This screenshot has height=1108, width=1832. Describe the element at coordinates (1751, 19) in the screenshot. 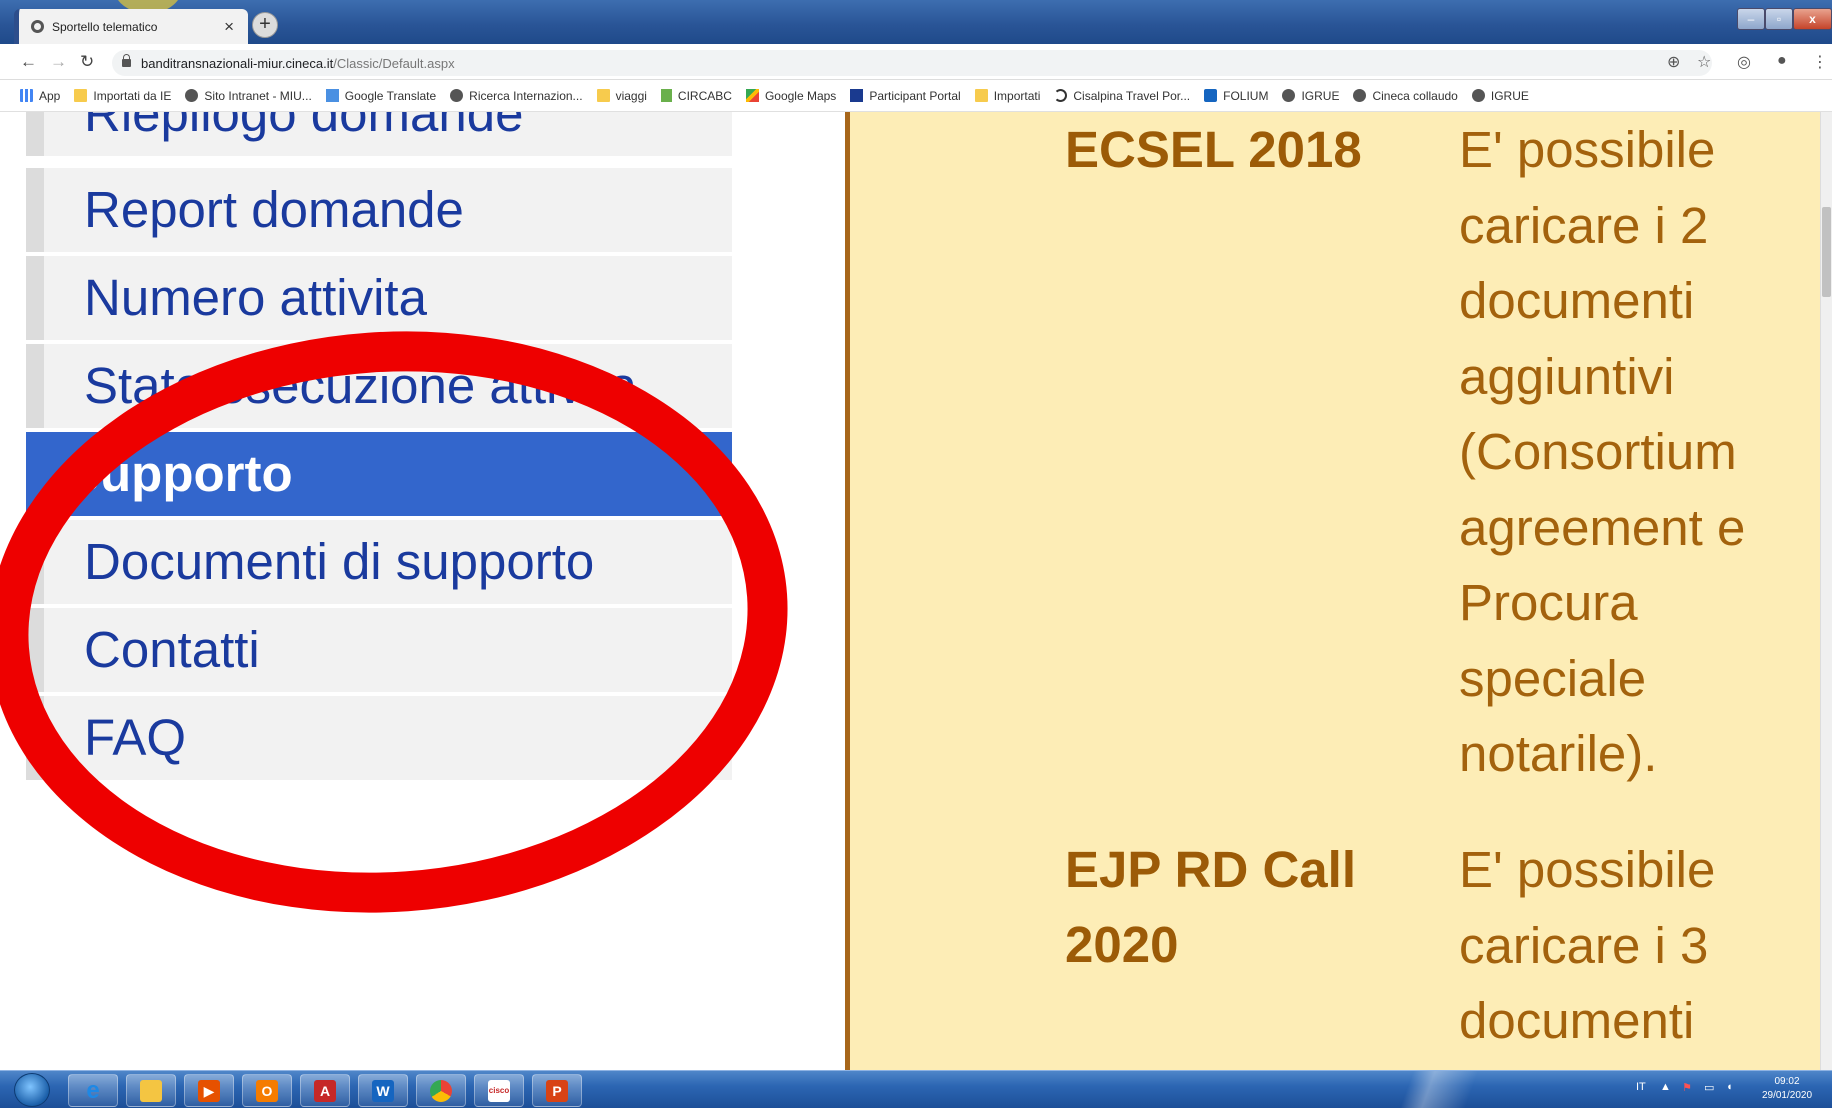

I see `minimize-button: –` at that location.